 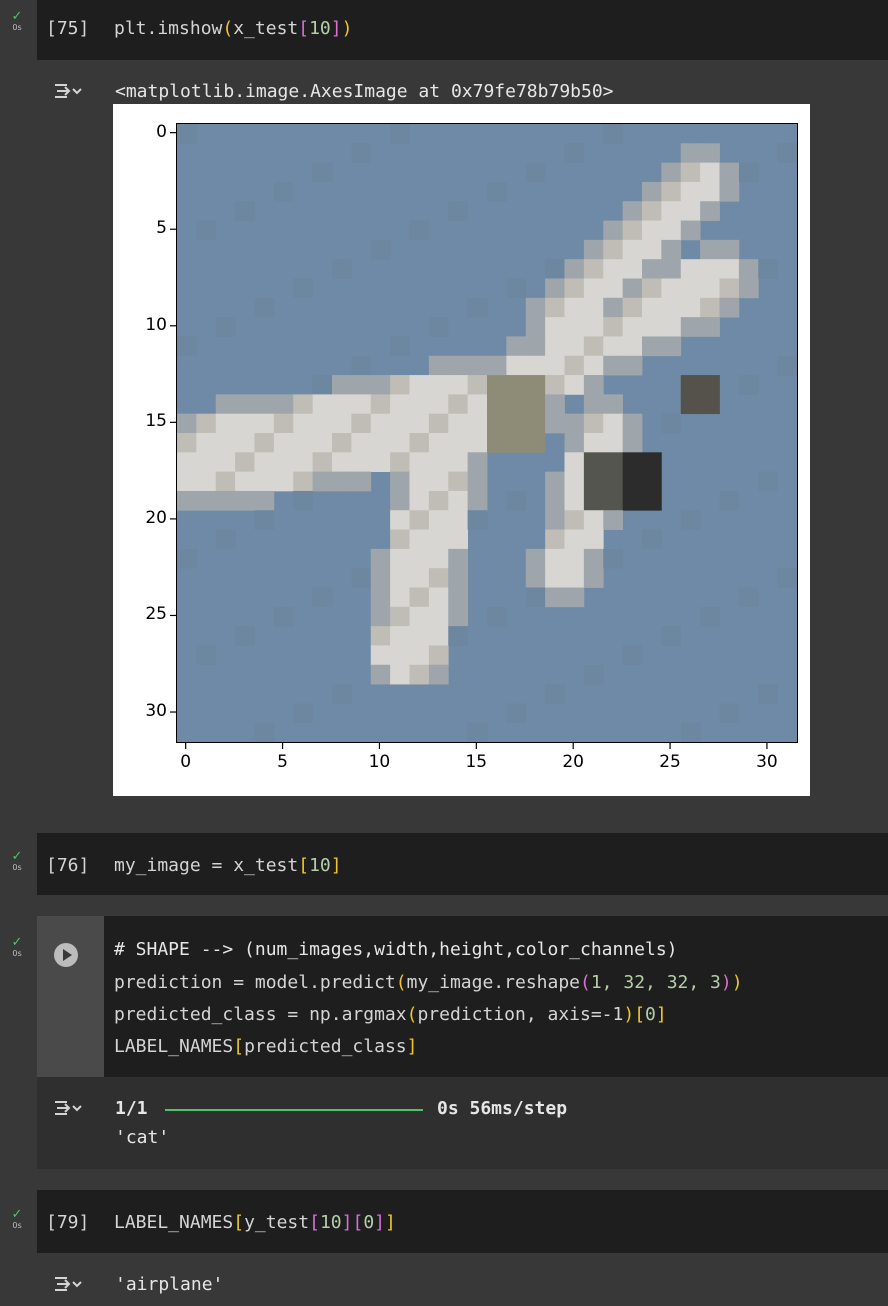 What do you see at coordinates (294, 1110) in the screenshot?
I see `progress-bar` at bounding box center [294, 1110].